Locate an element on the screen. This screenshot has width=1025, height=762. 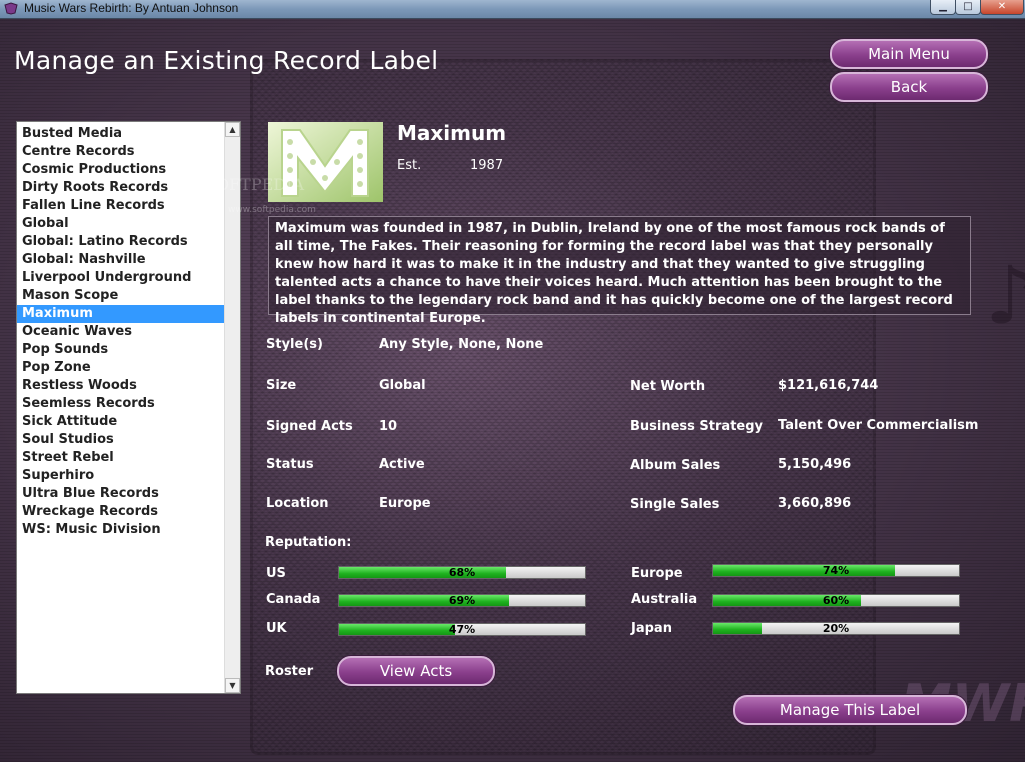
album-sales-value: 5,150,496 is located at coordinates (815, 464).